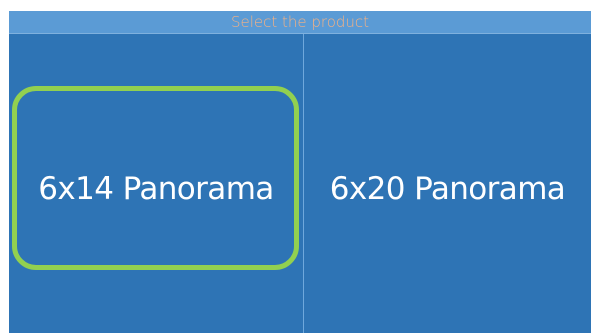  What do you see at coordinates (156, 189) in the screenshot?
I see `product-label: 6x14 Panorama` at bounding box center [156, 189].